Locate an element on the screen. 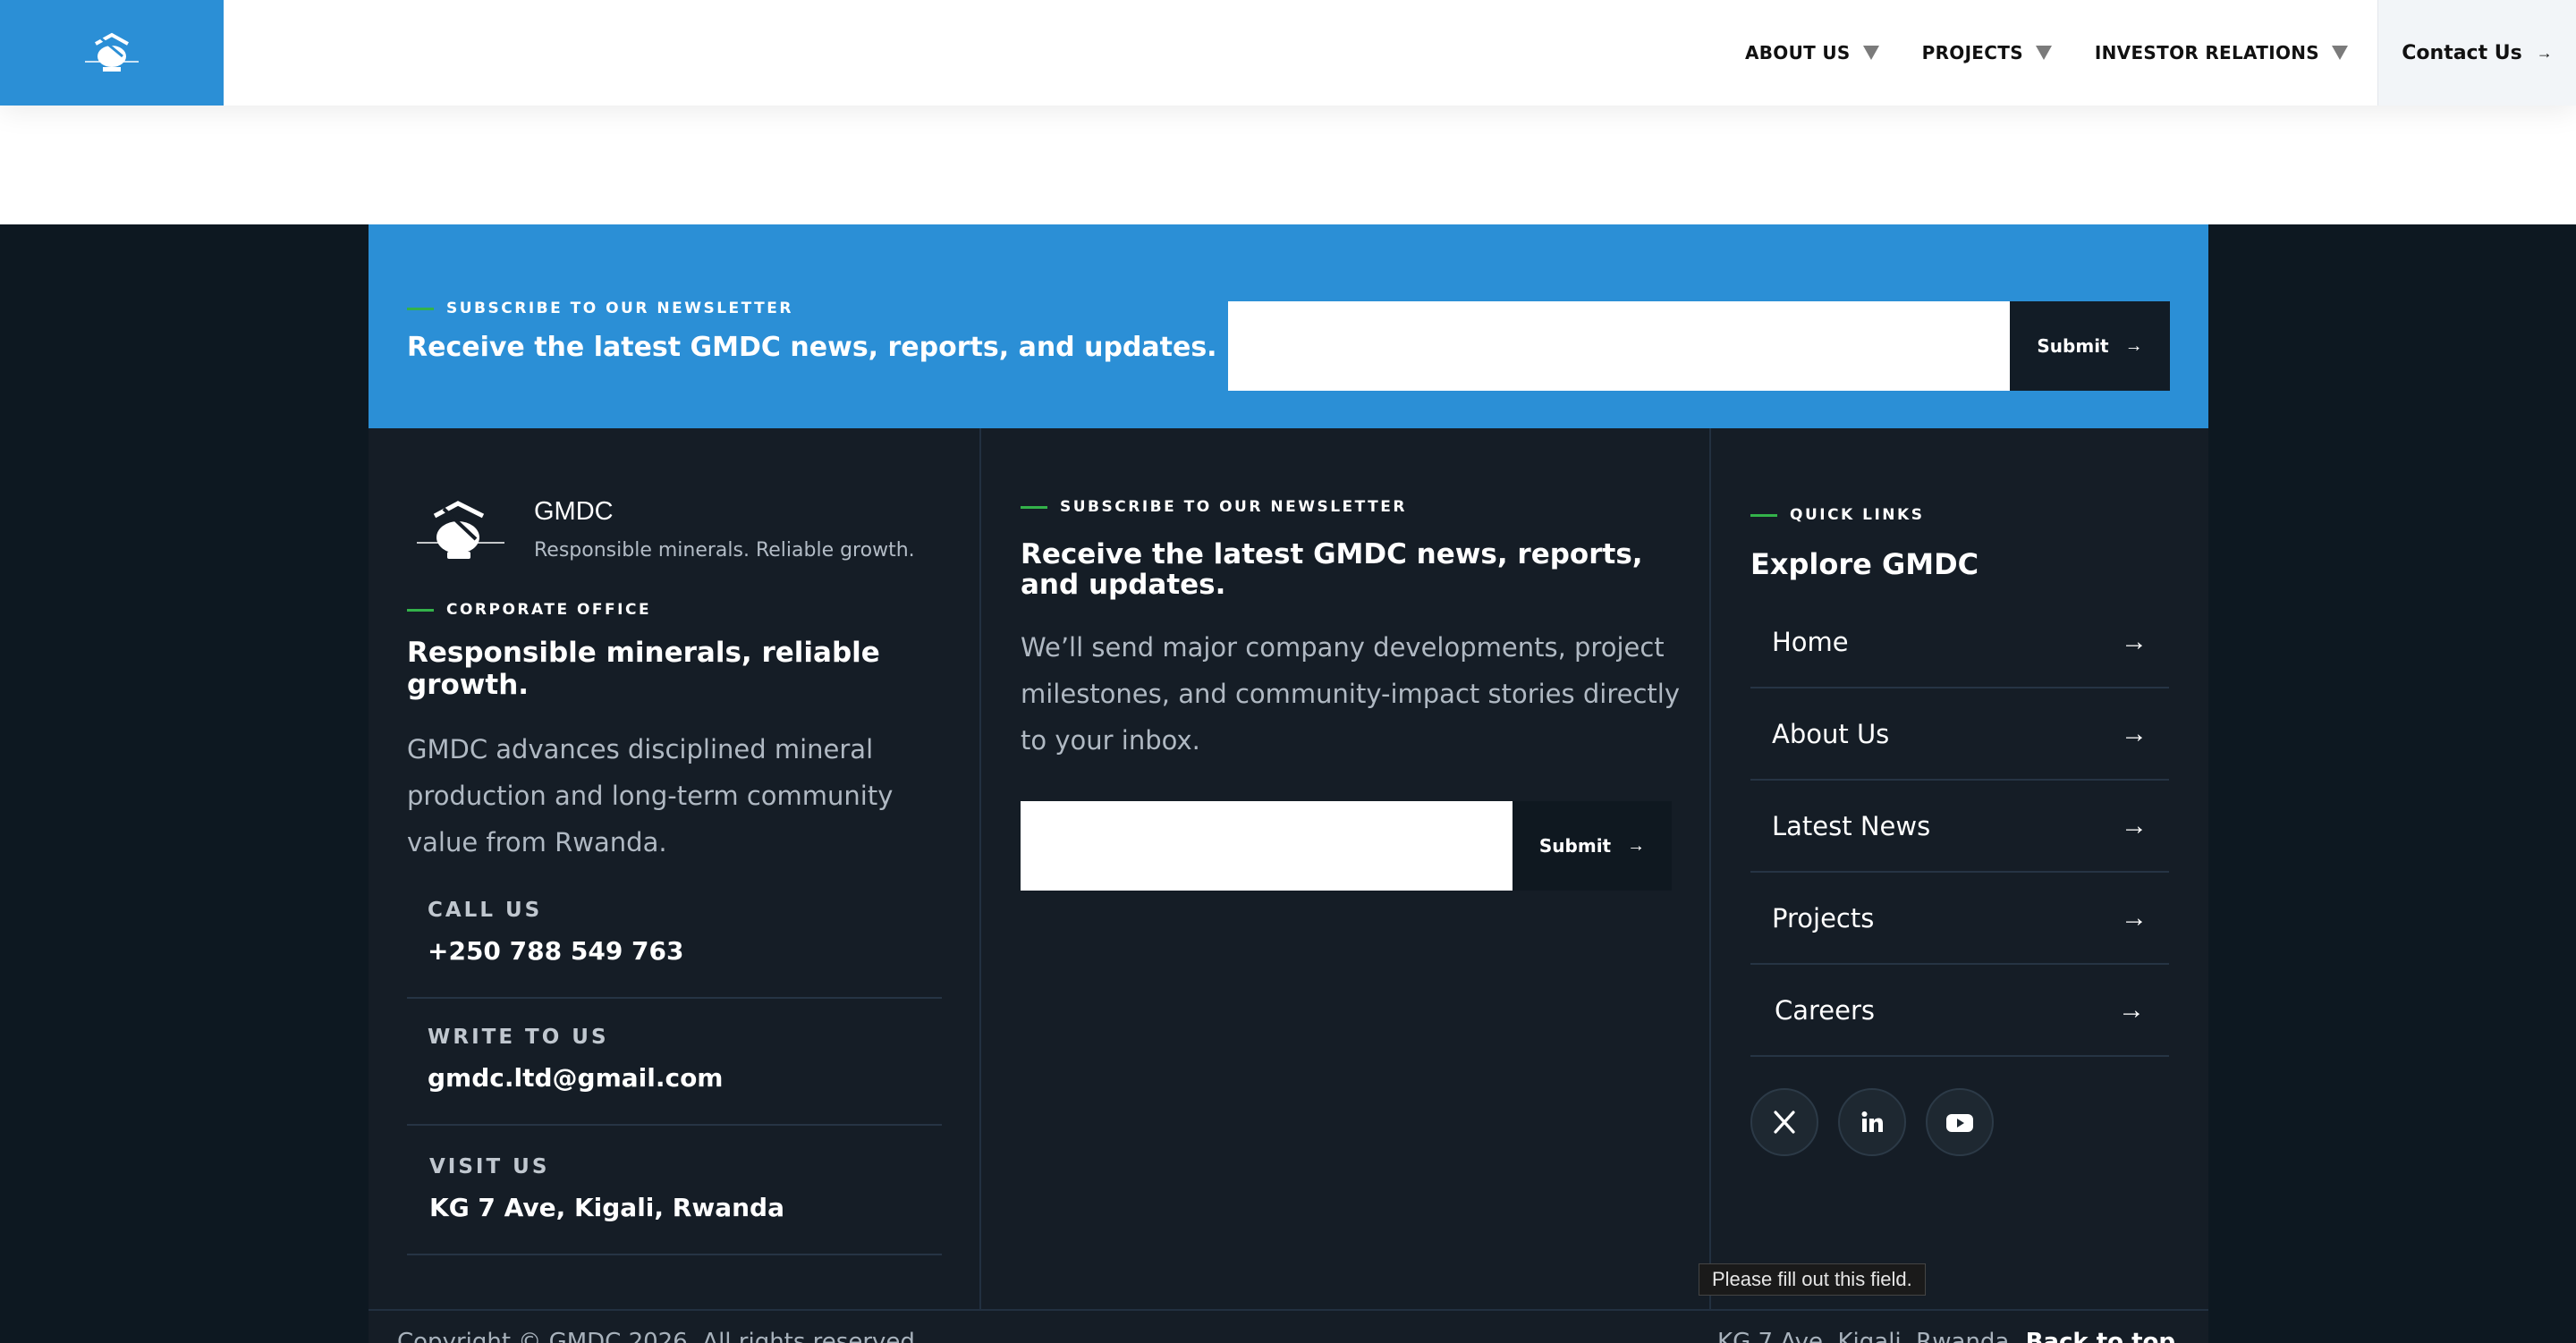 The width and height of the screenshot is (2576, 1343). quick-link-about-us: About Us → is located at coordinates (1959, 734).